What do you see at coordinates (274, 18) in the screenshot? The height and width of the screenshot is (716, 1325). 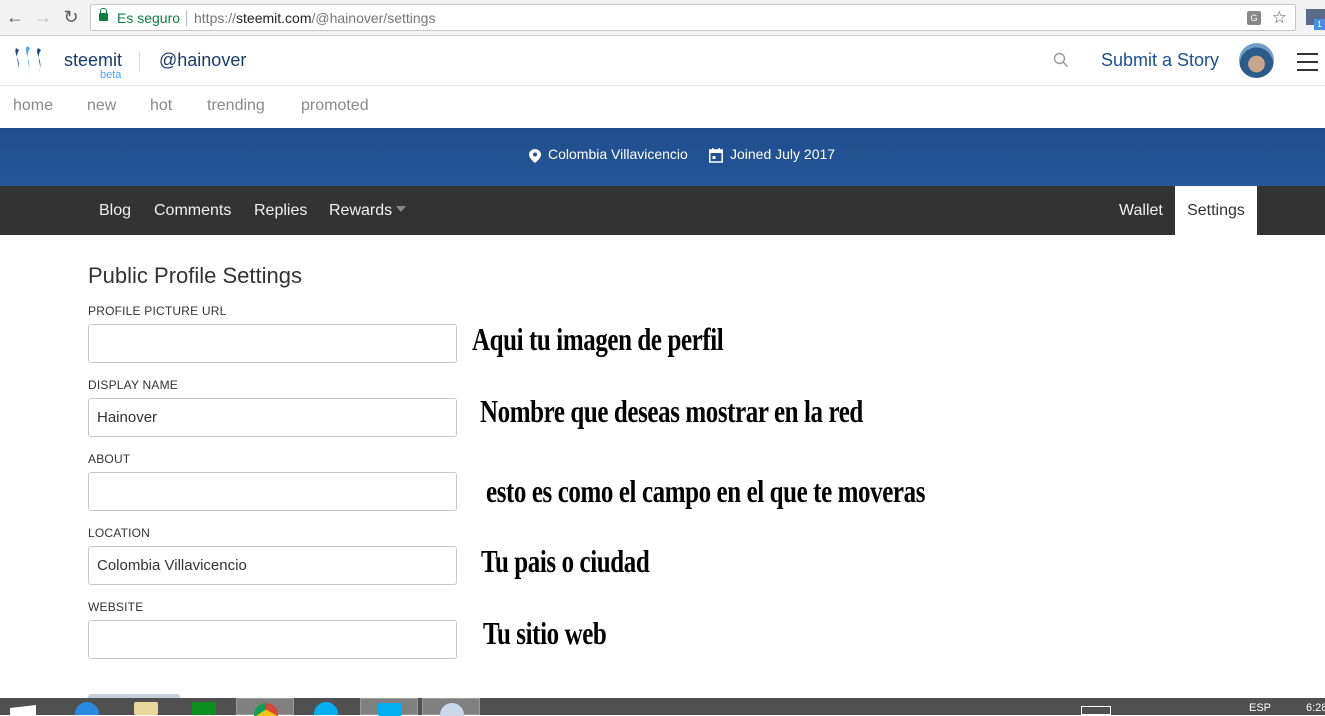 I see `url-host: steemit.com` at bounding box center [274, 18].